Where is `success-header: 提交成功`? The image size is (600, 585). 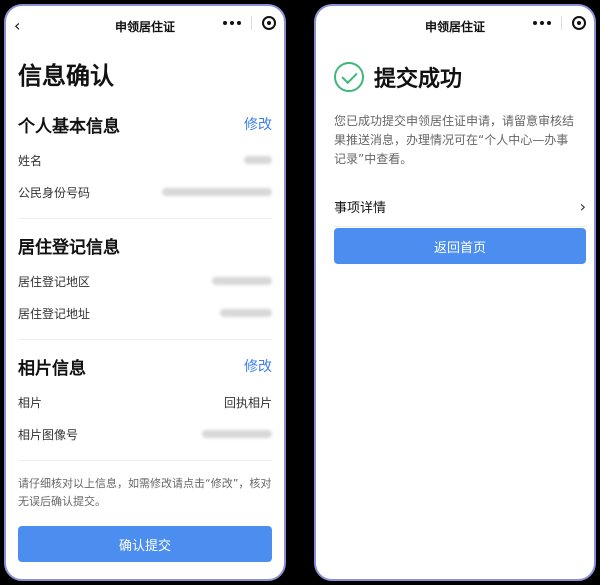 success-header: 提交成功 is located at coordinates (455, 72).